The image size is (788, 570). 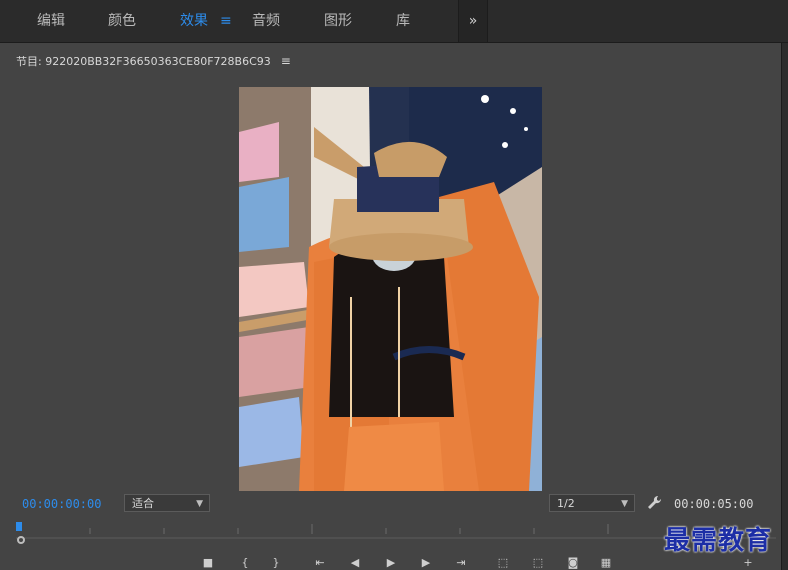 I want to click on zoom-fit-value: 适合, so click(x=143, y=503).